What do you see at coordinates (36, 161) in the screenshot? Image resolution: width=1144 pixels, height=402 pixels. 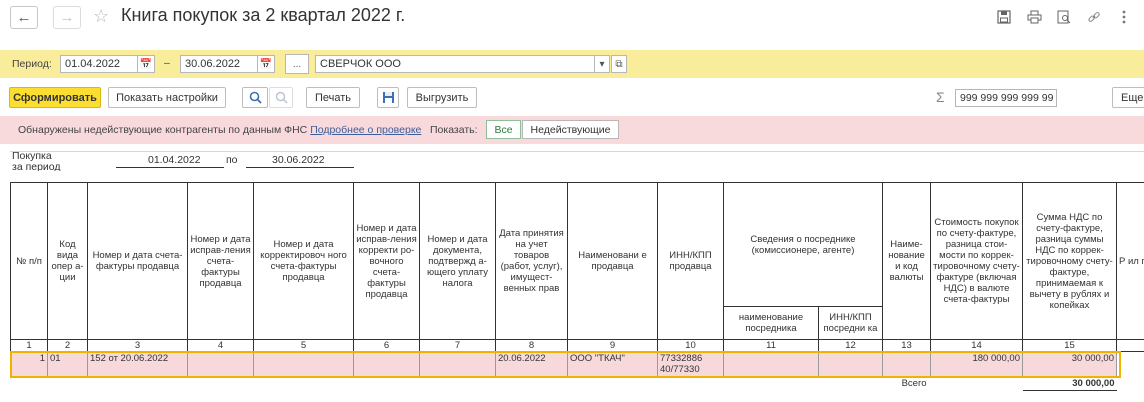 I see `period-caption: Покупка за период с` at bounding box center [36, 161].